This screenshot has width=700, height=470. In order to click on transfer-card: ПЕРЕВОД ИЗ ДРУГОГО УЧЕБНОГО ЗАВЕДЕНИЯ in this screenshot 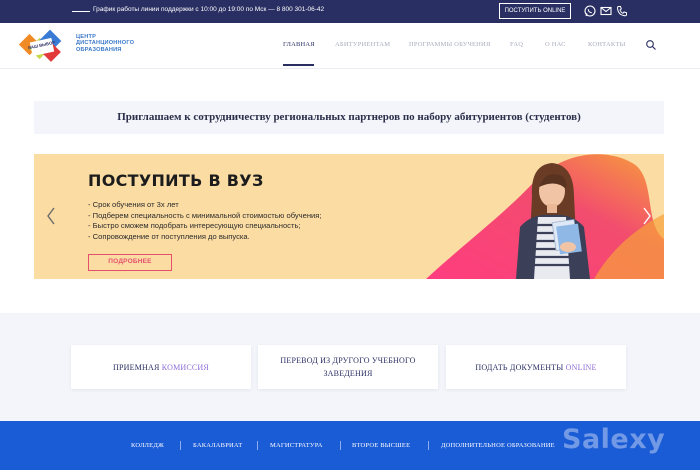, I will do `click(348, 367)`.